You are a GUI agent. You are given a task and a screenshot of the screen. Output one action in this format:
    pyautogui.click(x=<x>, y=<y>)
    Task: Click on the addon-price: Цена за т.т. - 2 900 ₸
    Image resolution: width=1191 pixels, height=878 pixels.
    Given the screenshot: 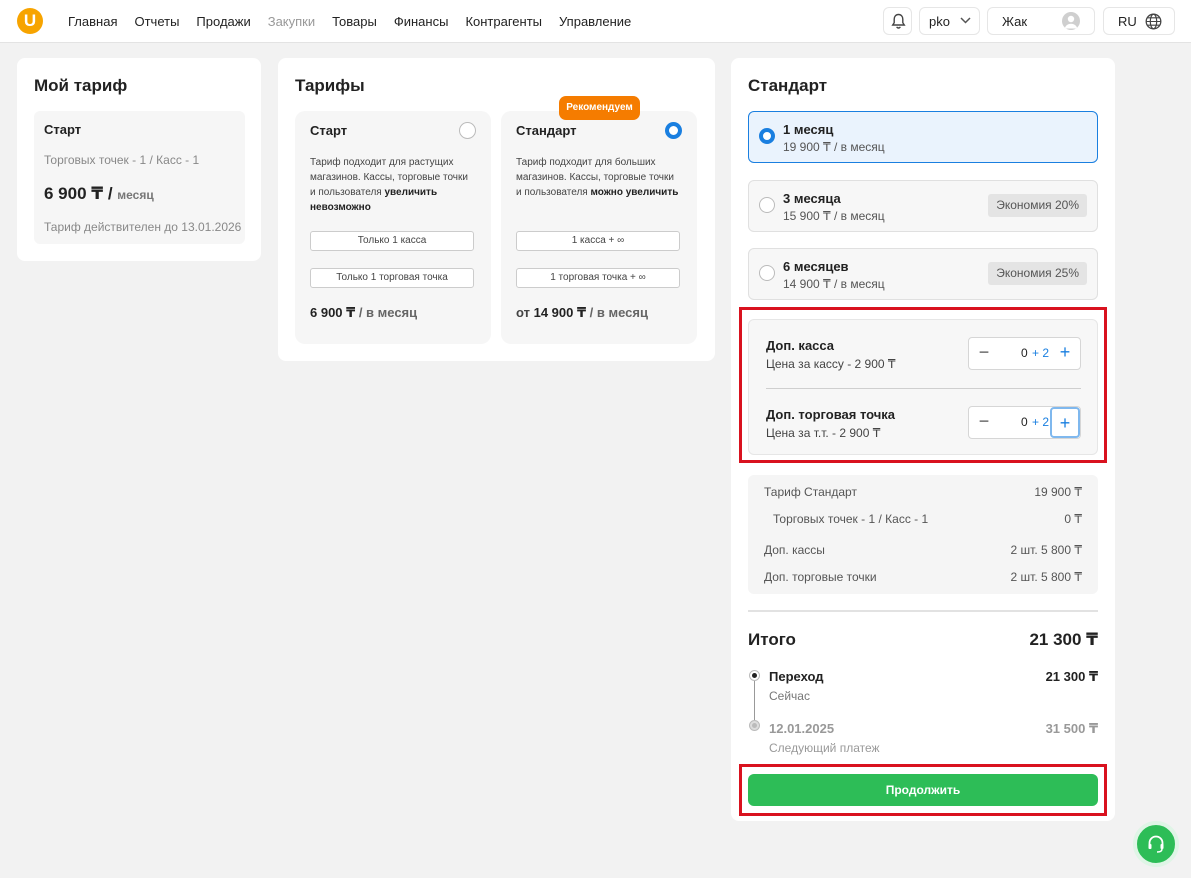 What is the action you would take?
    pyautogui.click(x=823, y=433)
    